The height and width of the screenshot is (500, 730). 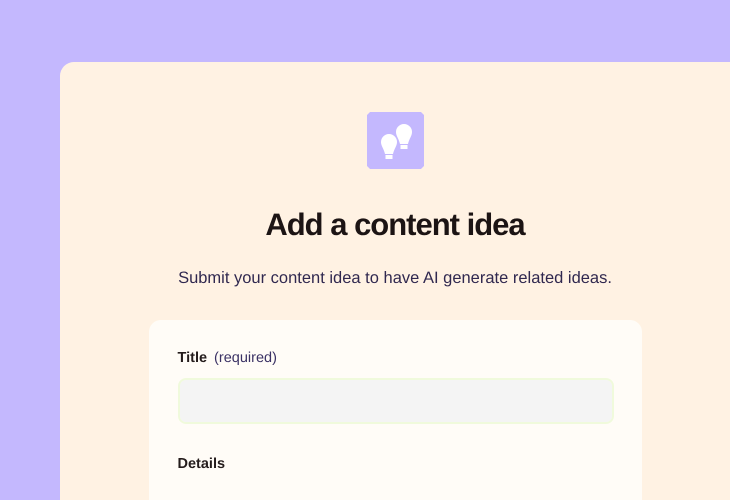 What do you see at coordinates (395, 140) in the screenshot?
I see `light-bulbs-icon` at bounding box center [395, 140].